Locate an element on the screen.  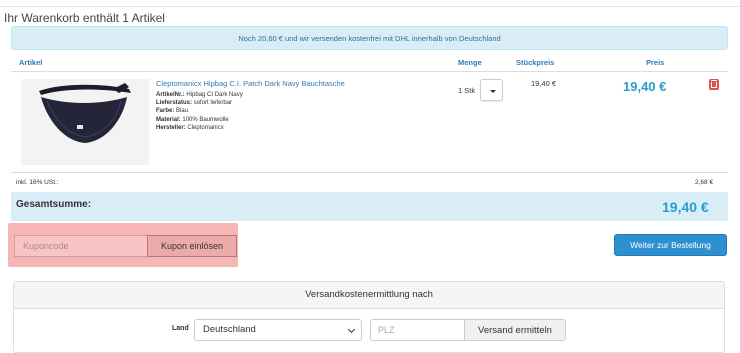
country-label: Land is located at coordinates (180, 328).